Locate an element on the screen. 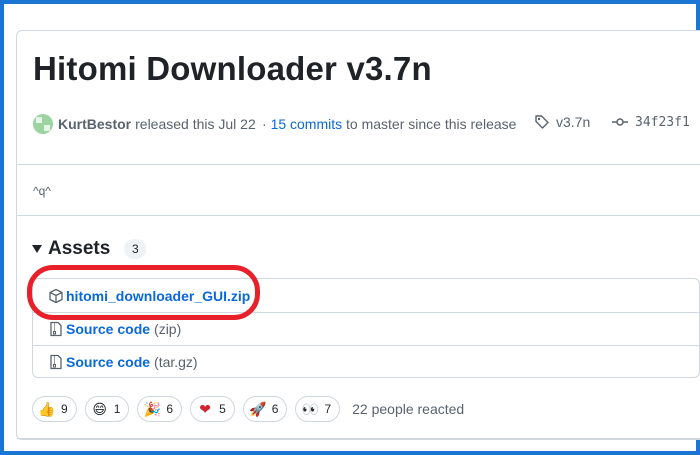  heart-icon: ❤ is located at coordinates (205, 409).